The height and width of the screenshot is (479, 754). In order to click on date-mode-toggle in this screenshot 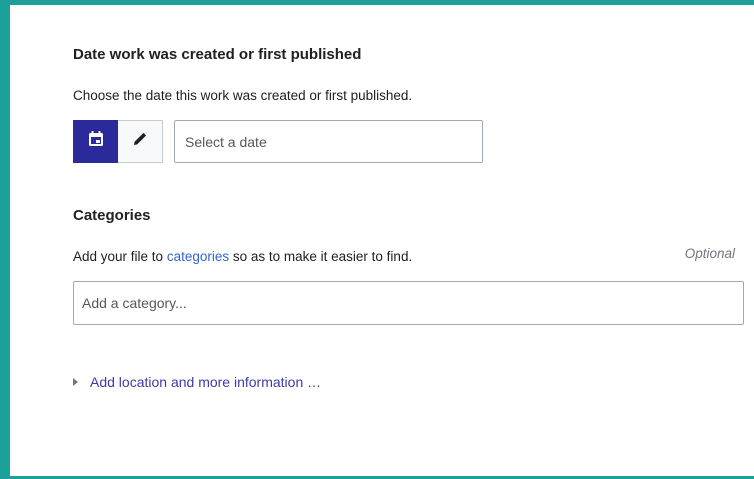, I will do `click(118, 141)`.